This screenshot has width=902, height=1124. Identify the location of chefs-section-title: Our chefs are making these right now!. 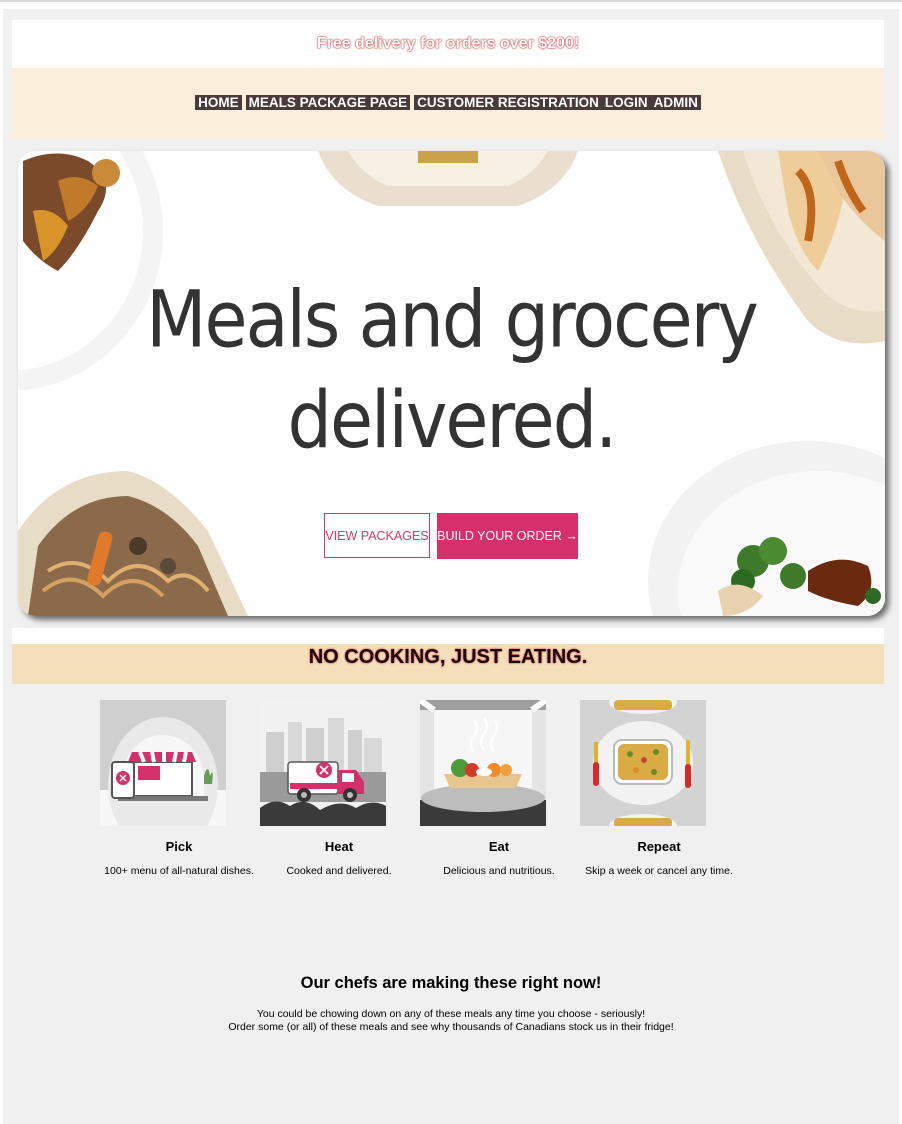
(451, 983).